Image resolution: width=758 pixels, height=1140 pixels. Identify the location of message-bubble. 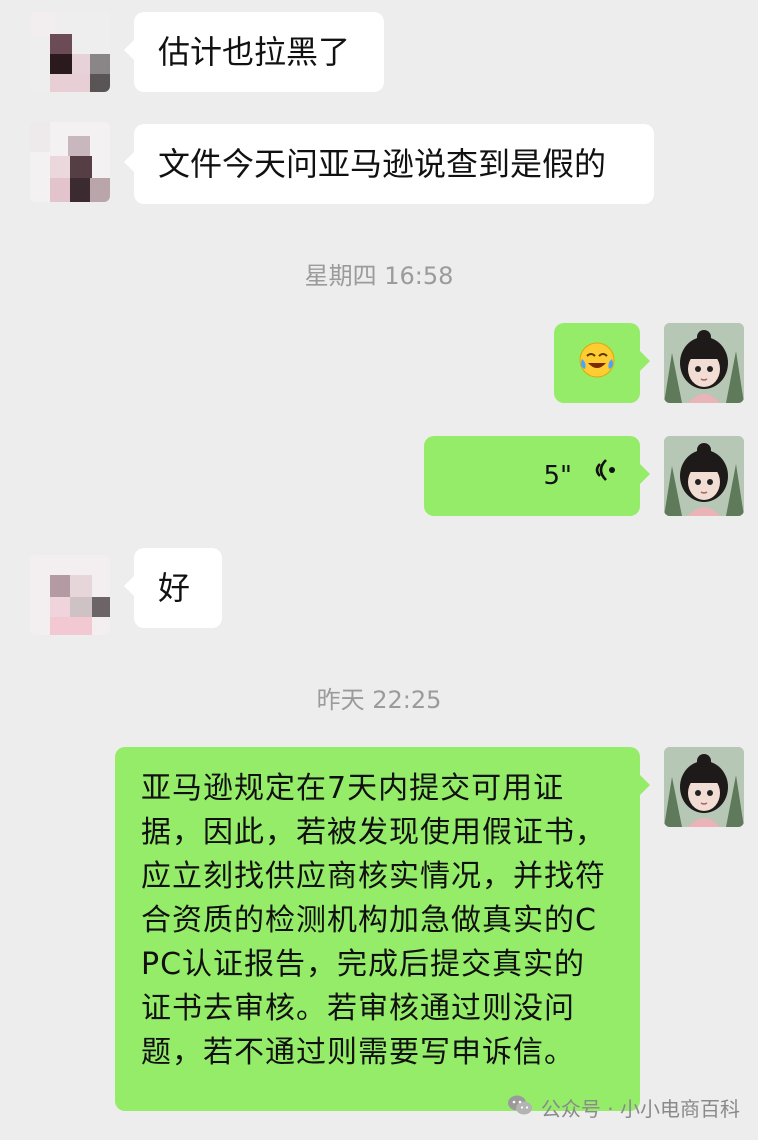
(602, 363).